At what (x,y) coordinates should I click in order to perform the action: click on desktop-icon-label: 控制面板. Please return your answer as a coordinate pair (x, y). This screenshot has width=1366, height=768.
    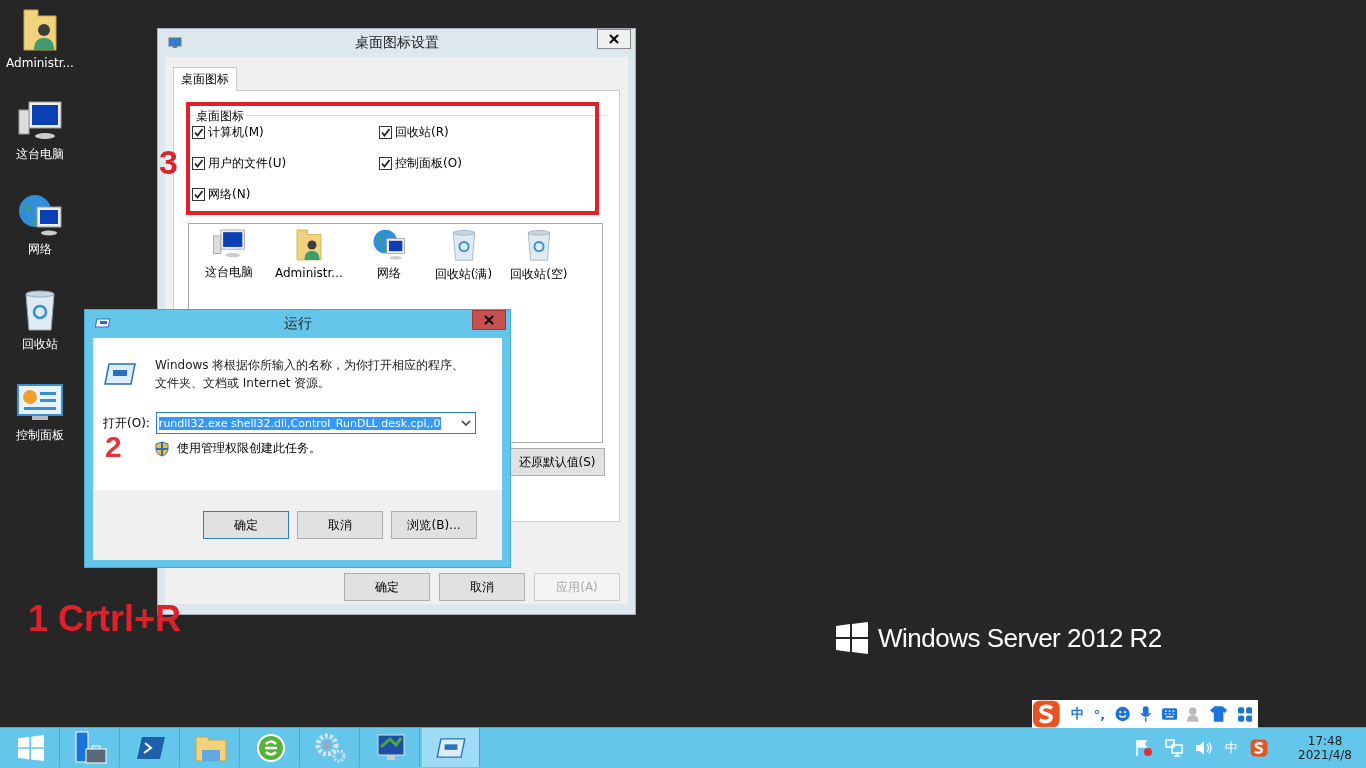
    Looking at the image, I should click on (40, 435).